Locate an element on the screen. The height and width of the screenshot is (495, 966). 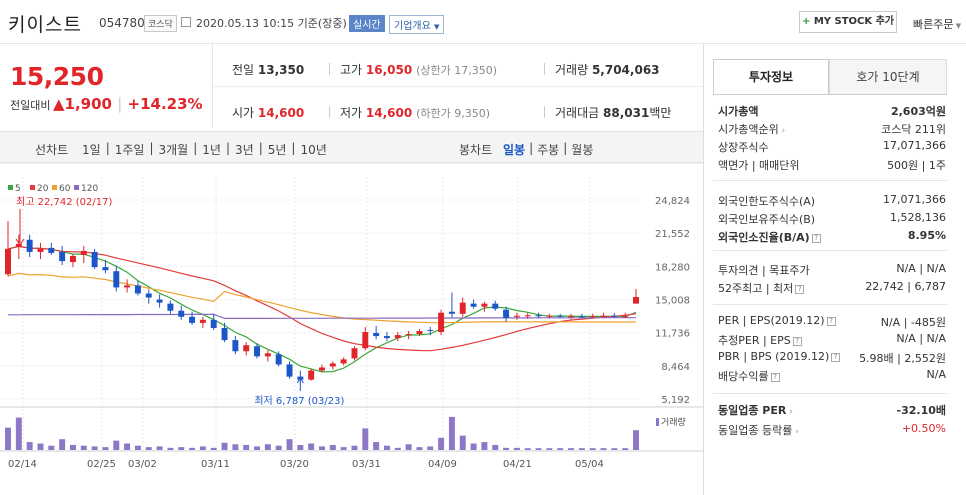
y-tick-label: 15,008 is located at coordinates (672, 301).